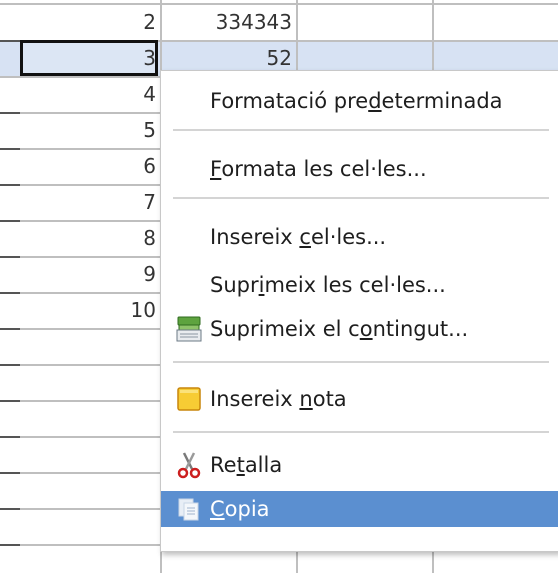  I want to click on copy-icon, so click(189, 509).